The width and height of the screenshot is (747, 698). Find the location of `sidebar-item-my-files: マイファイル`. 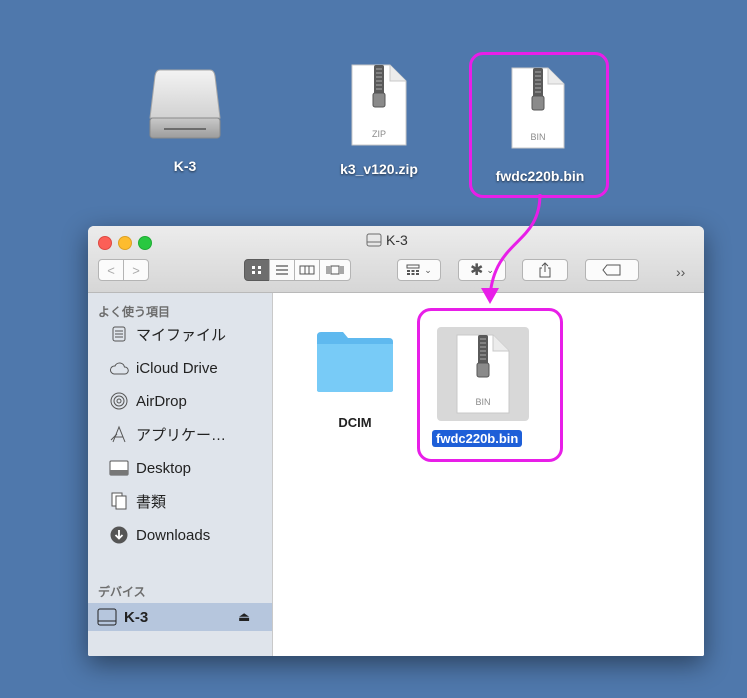

sidebar-item-my-files: マイファイル is located at coordinates (180, 334).